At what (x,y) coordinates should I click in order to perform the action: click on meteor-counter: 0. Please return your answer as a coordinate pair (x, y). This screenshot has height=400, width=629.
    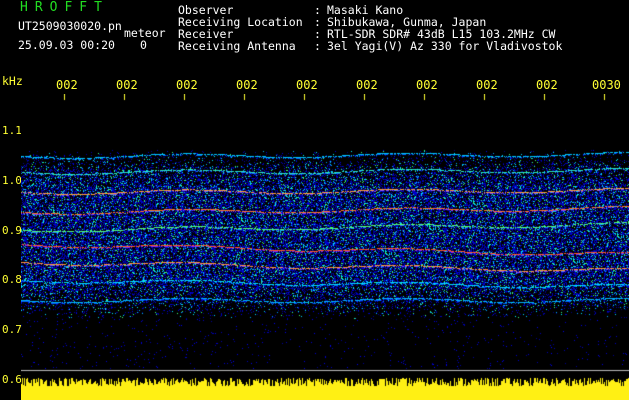
    Looking at the image, I should click on (143, 45).